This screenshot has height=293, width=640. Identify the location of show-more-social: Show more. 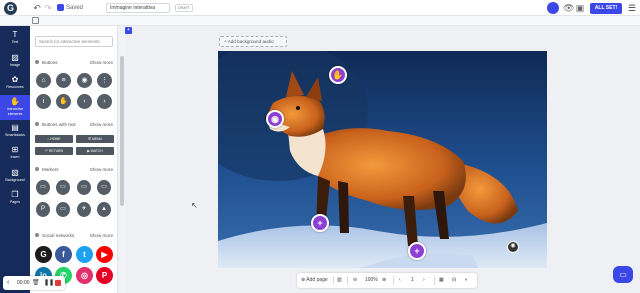
(101, 235).